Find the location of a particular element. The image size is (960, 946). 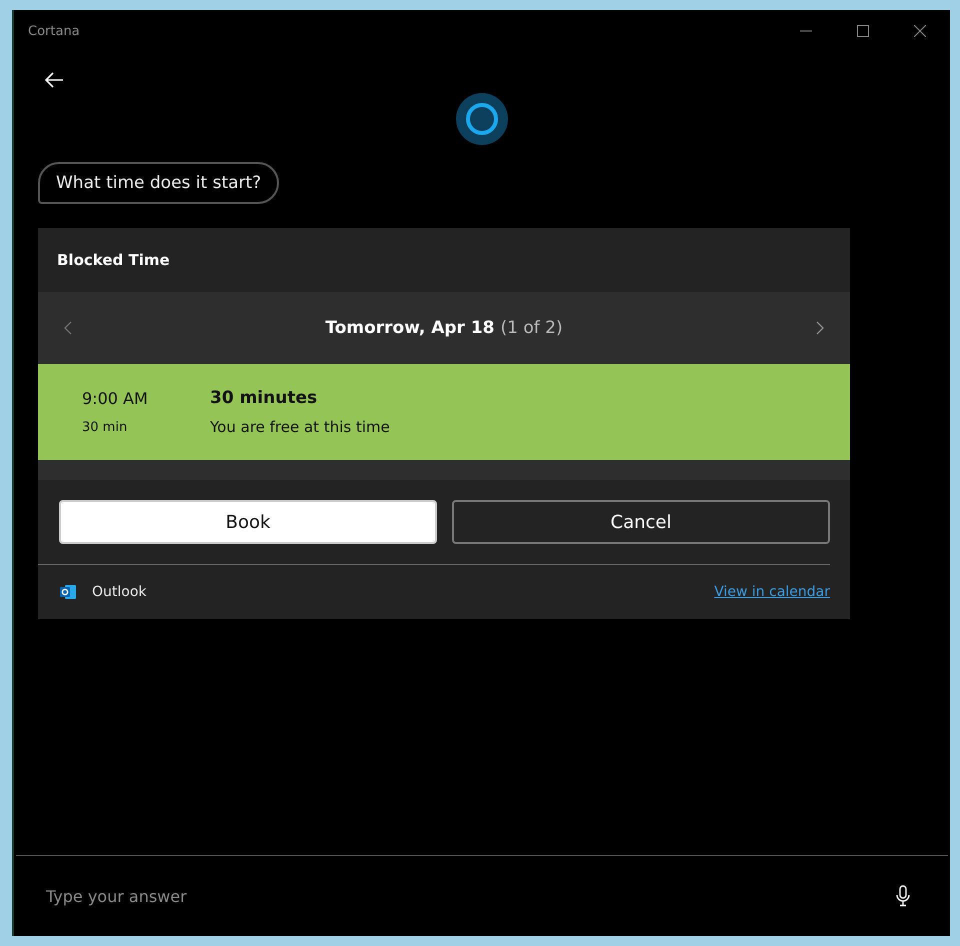

slot-title: 30 minutes is located at coordinates (264, 398).